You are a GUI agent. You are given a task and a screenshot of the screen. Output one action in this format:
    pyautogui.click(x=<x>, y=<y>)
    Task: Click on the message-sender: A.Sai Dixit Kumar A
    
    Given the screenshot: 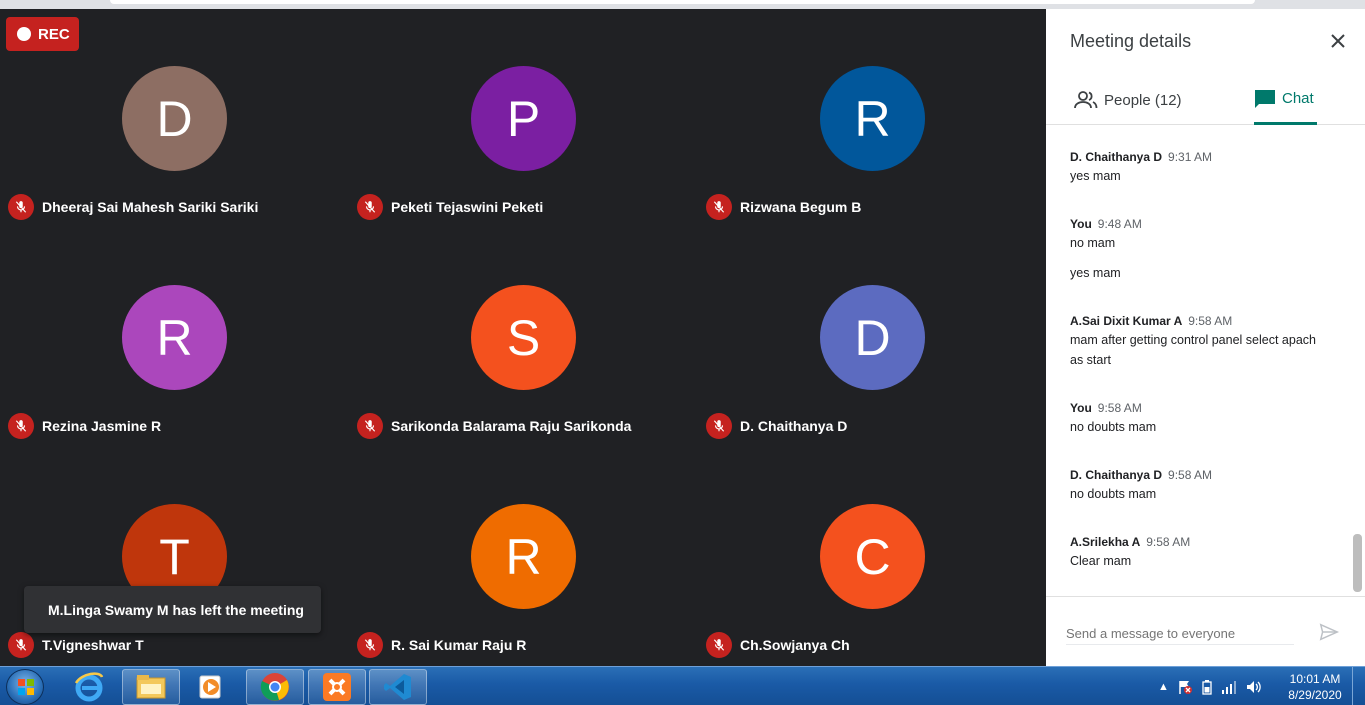 What is the action you would take?
    pyautogui.click(x=1126, y=321)
    